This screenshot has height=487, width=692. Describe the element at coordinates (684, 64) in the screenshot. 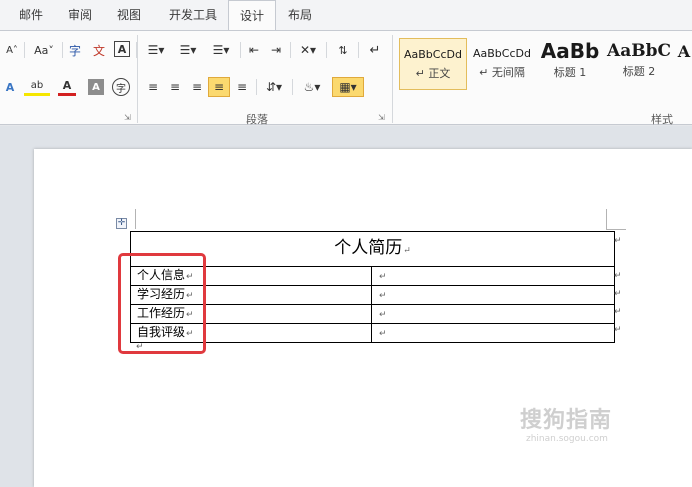

I see `style-more: A` at that location.